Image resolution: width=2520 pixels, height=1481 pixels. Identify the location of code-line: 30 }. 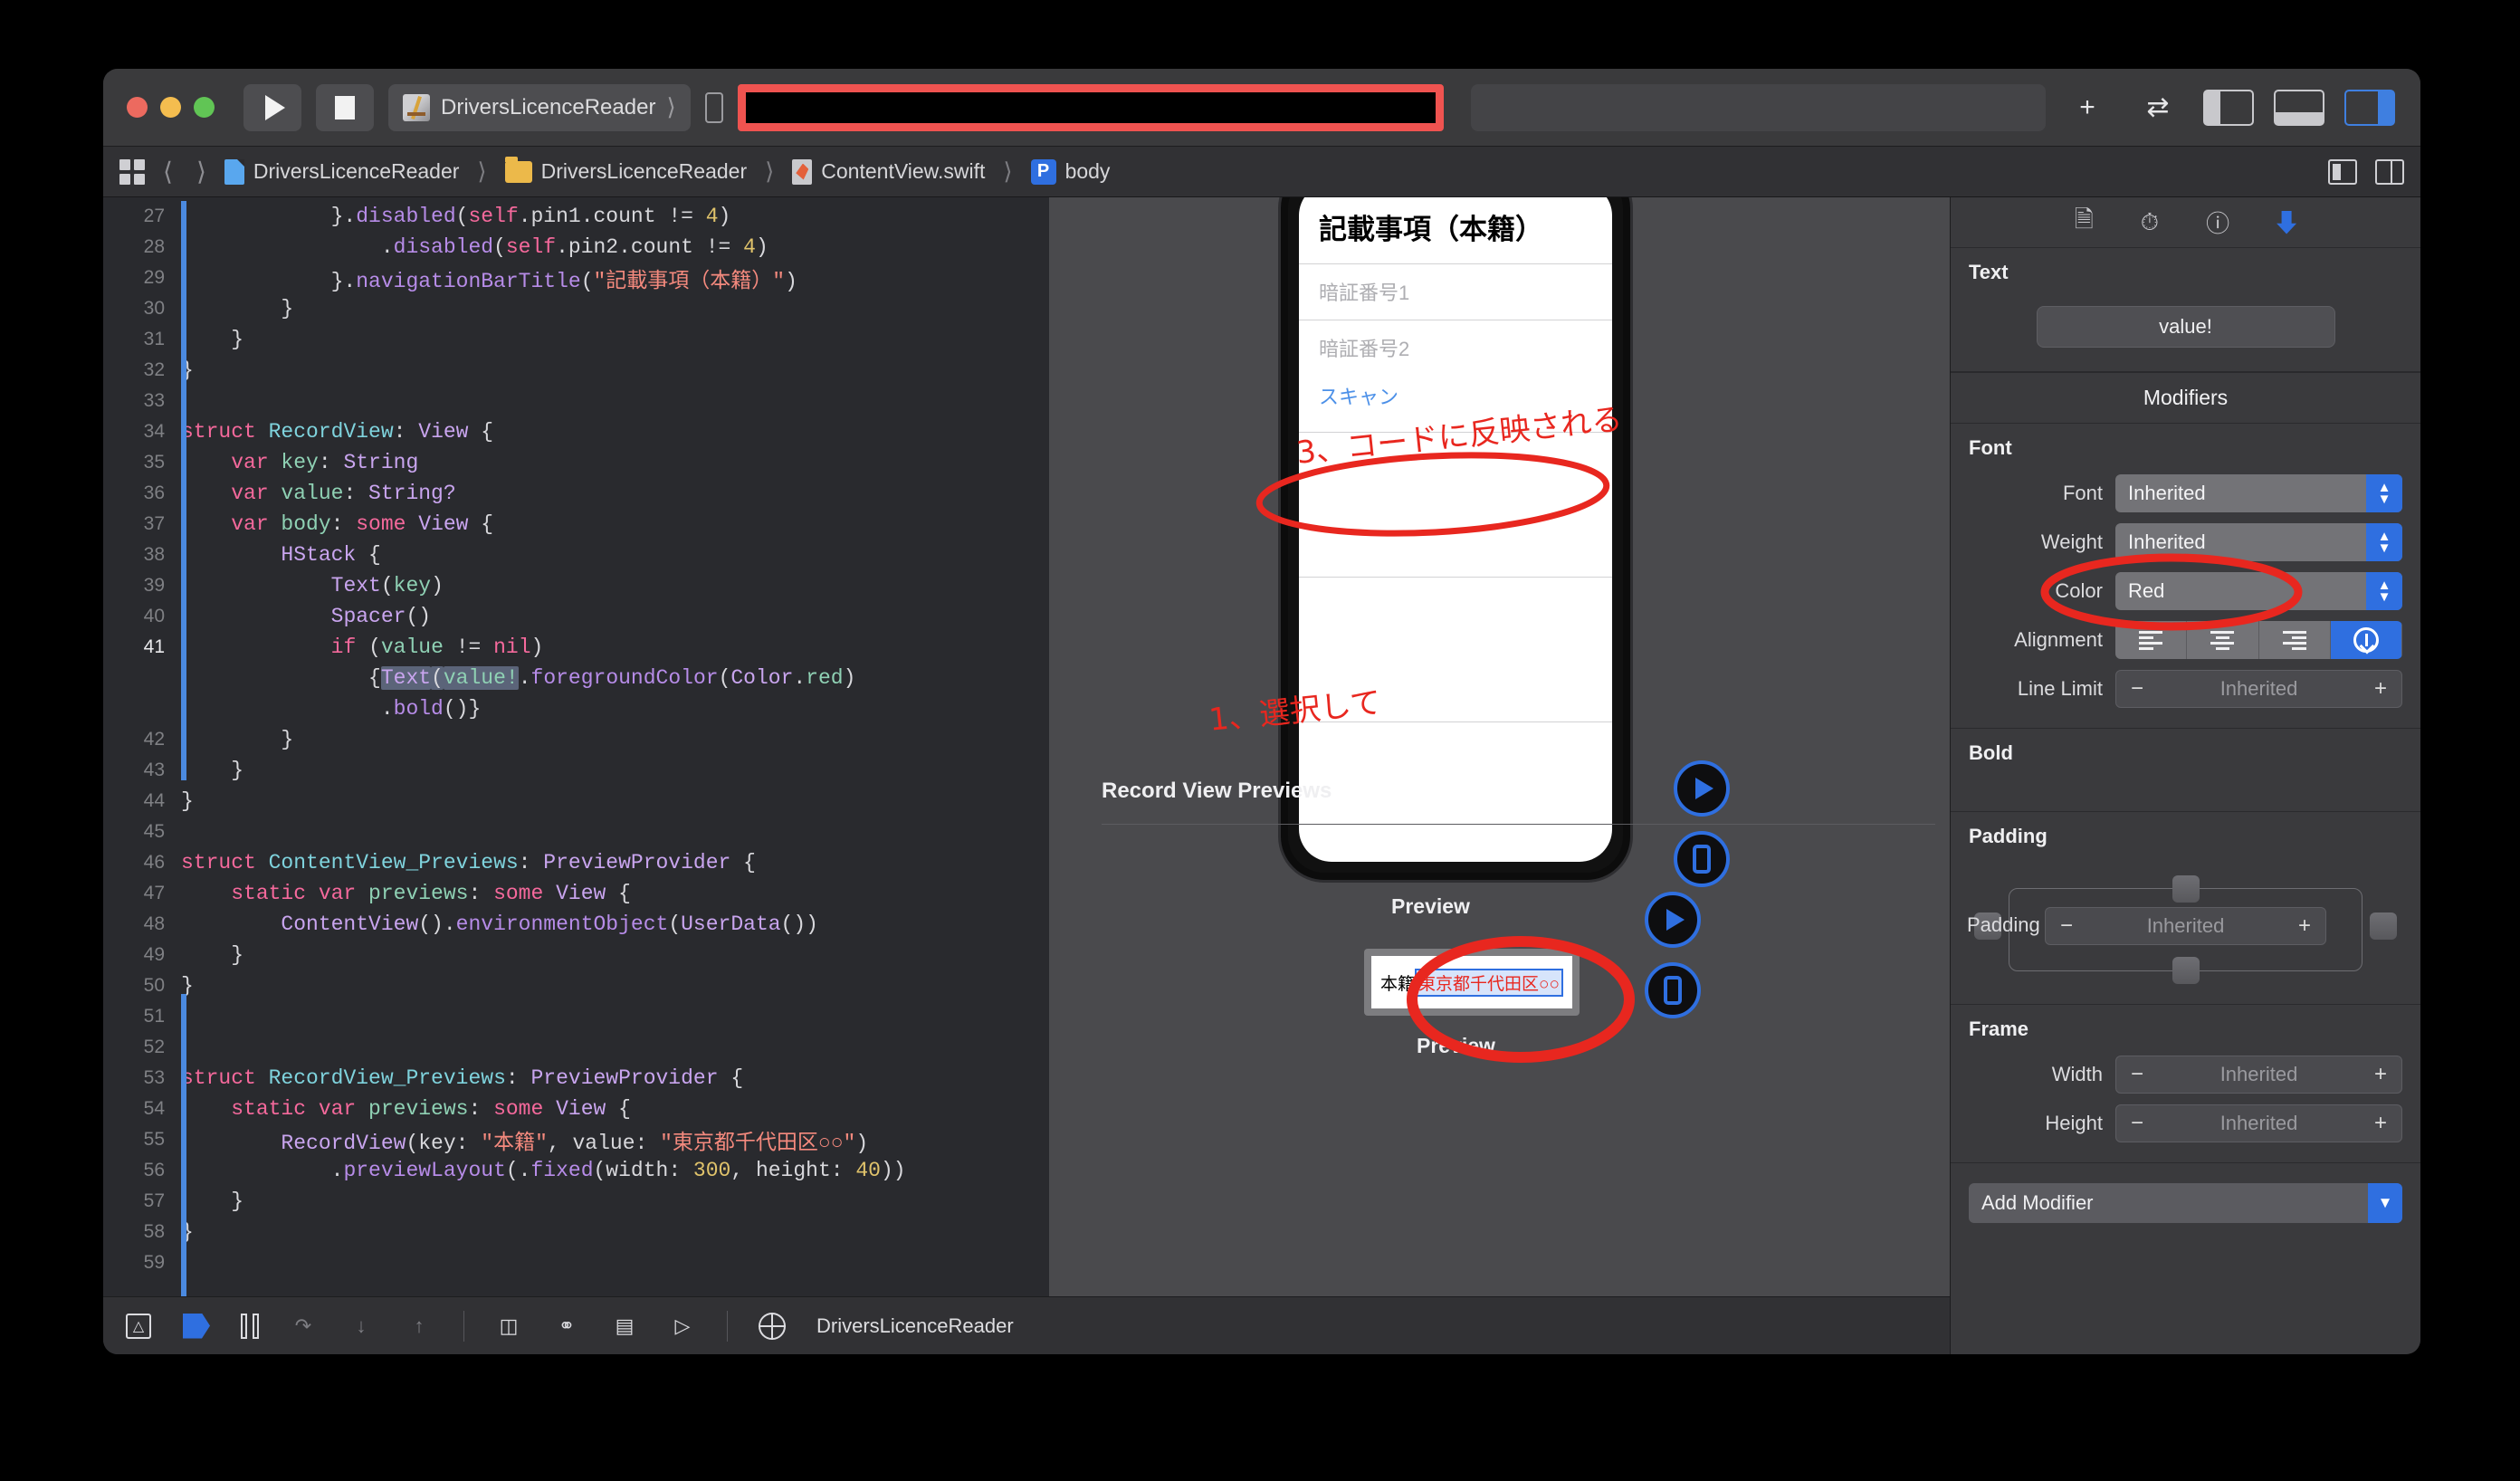
(576, 308).